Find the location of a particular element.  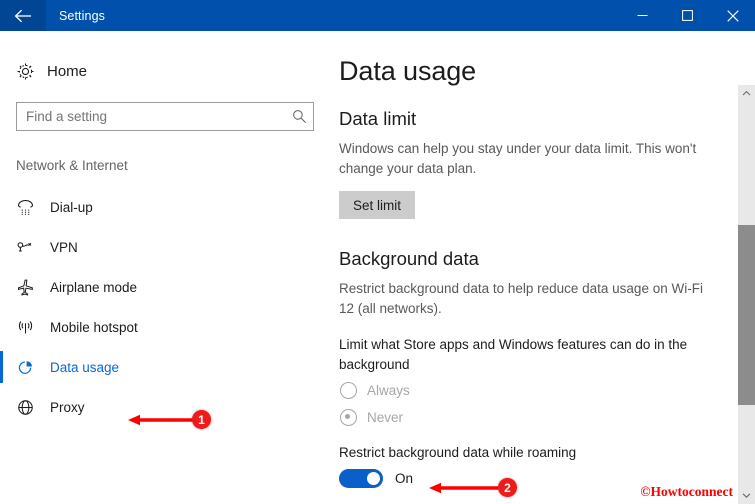

toggle-knob is located at coordinates (373, 479).